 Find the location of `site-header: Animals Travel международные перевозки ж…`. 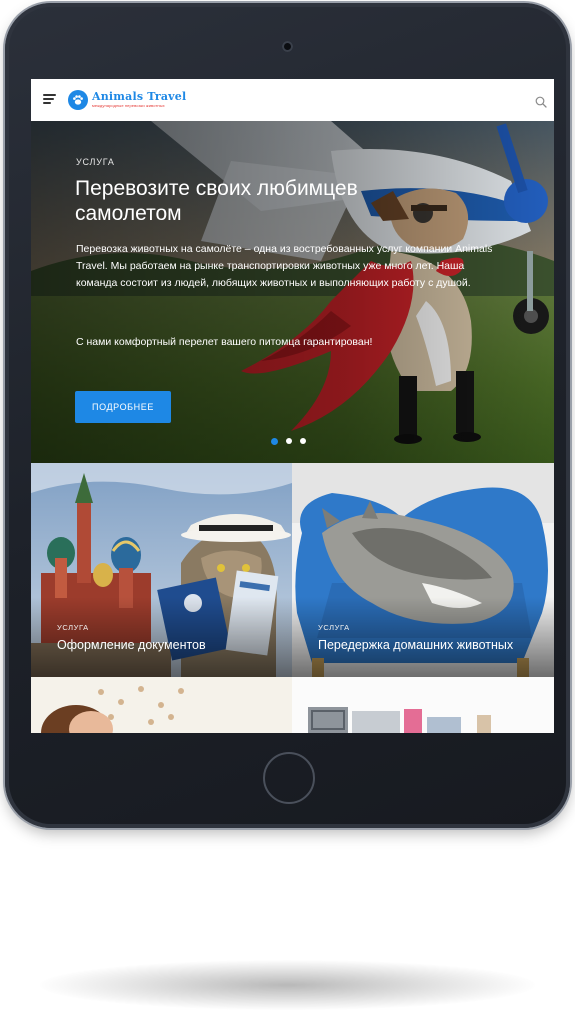

site-header: Animals Travel международные перевозки ж… is located at coordinates (292, 100).